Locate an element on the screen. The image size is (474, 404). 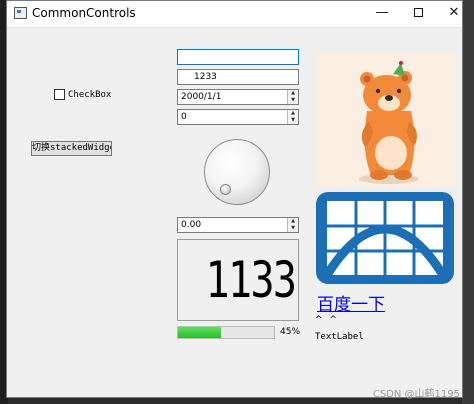
title-bar: CommonControls — ✕ is located at coordinates (234, 14).